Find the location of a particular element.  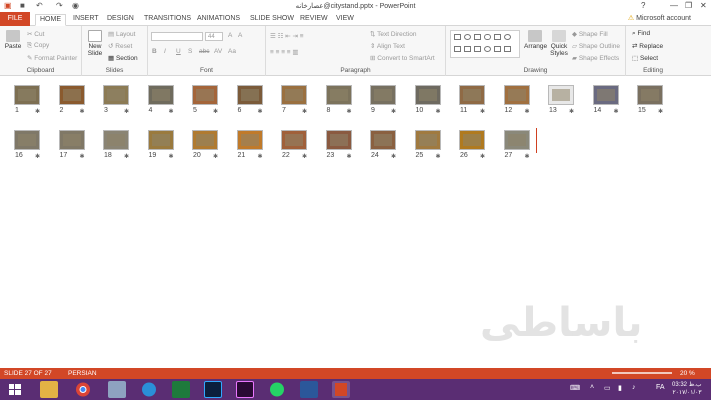

battery-icon: ▭ is located at coordinates (607, 388).